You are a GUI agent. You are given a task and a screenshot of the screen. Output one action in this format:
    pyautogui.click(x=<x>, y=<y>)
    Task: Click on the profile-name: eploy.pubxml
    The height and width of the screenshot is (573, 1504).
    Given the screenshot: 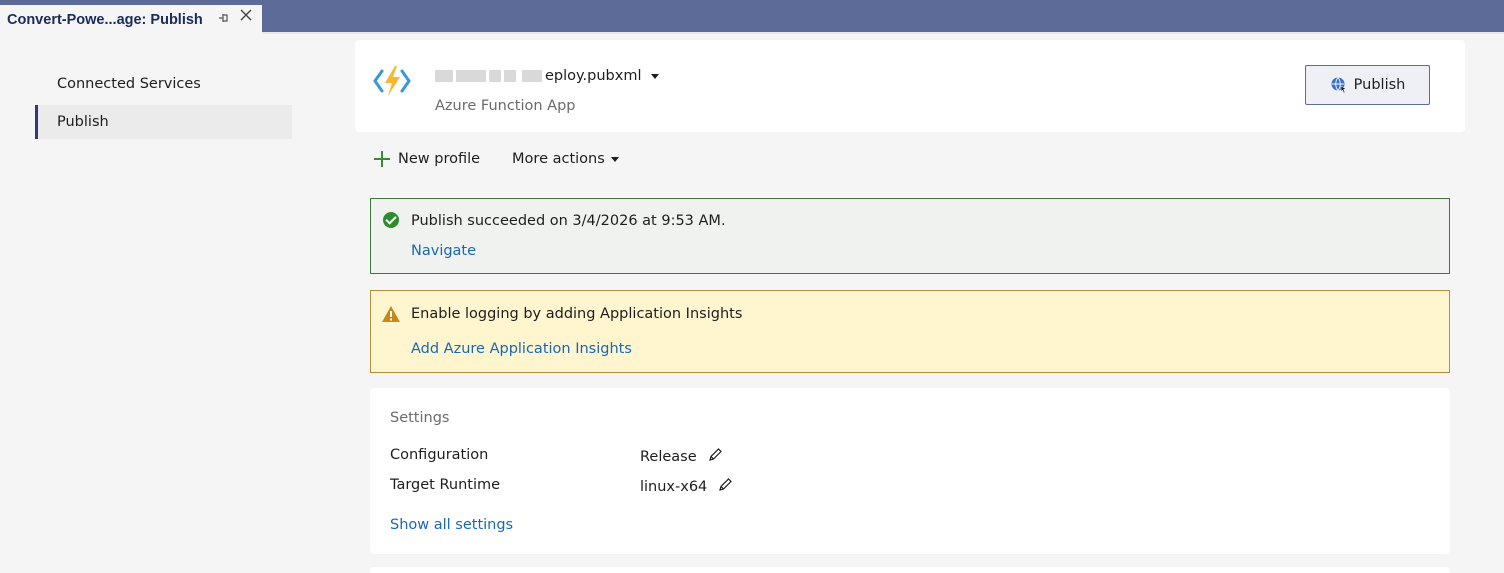 What is the action you would take?
    pyautogui.click(x=593, y=76)
    